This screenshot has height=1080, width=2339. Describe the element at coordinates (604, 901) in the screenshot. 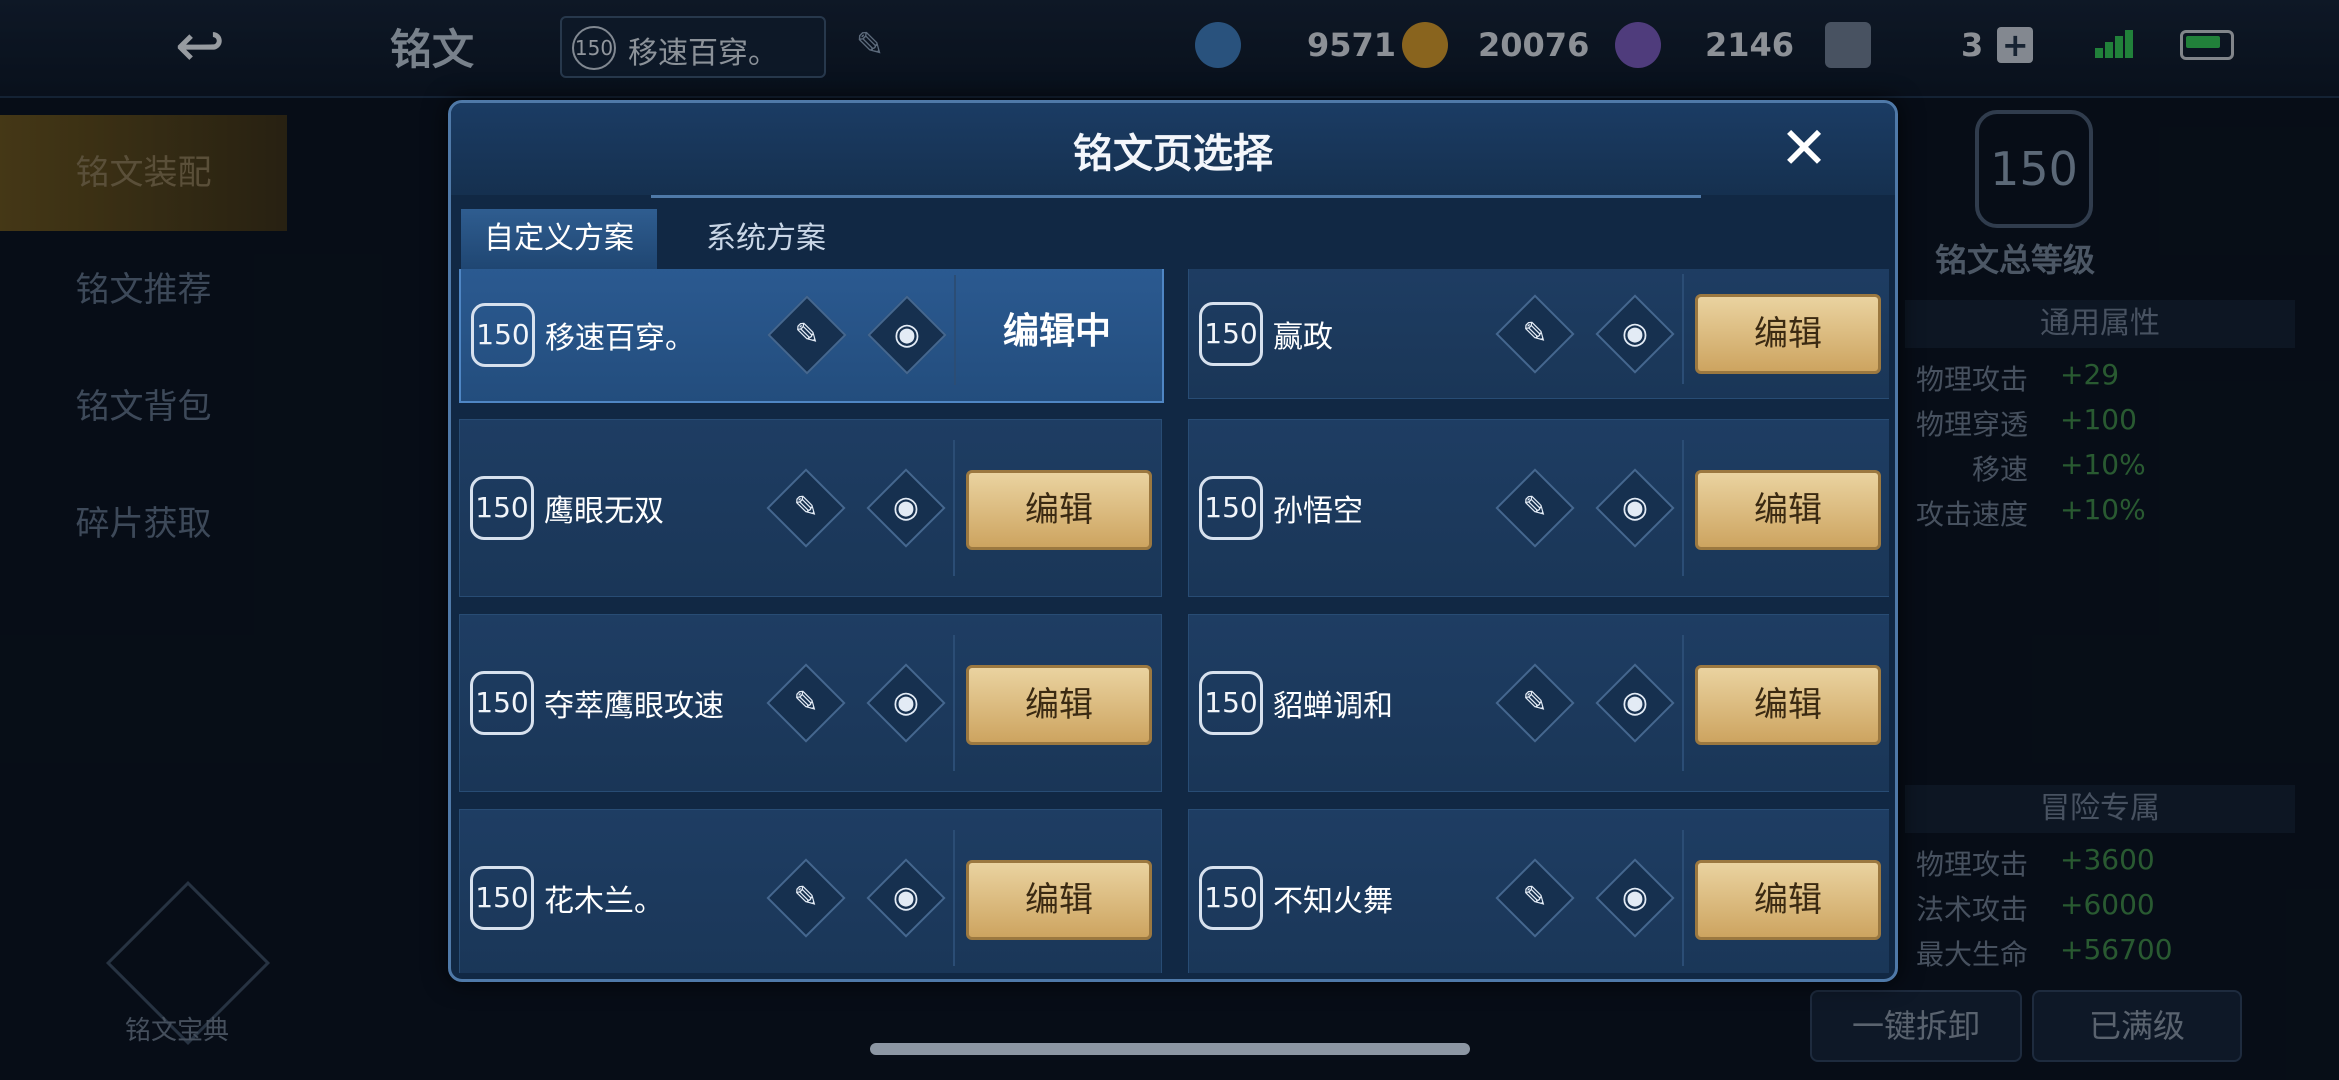

I see `rune-page-name: 花木兰。` at that location.